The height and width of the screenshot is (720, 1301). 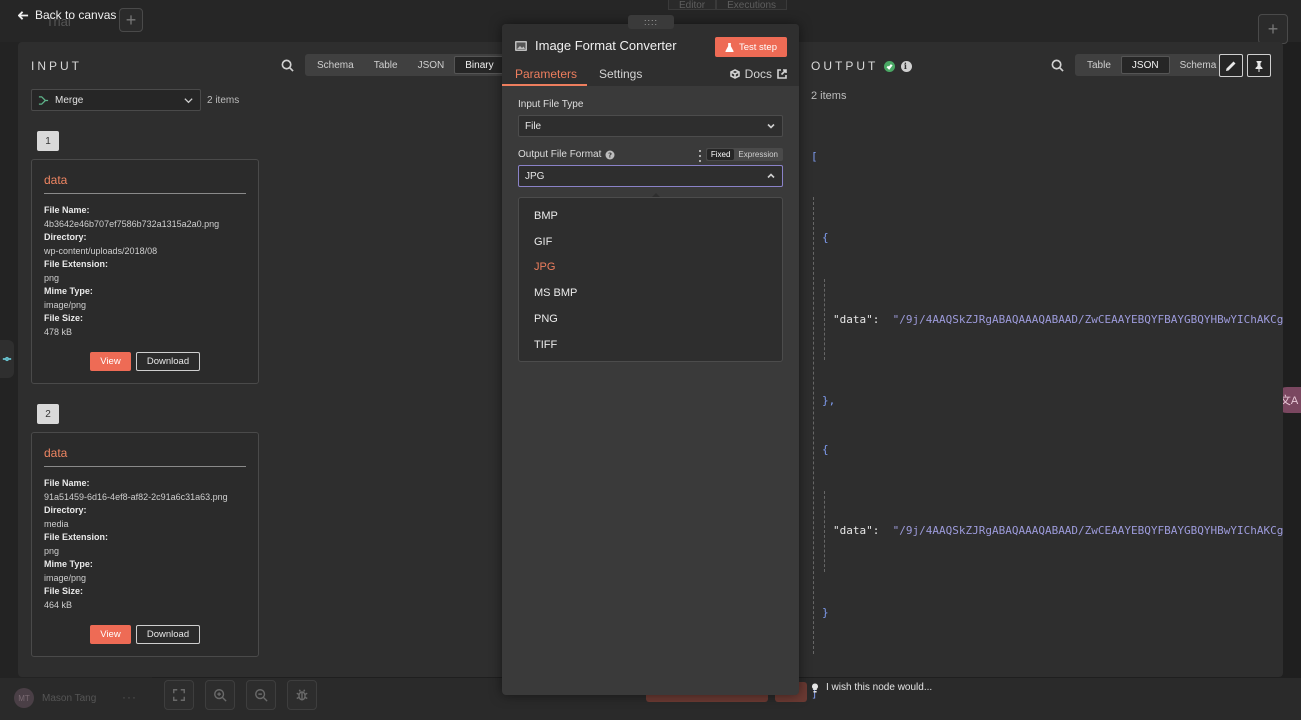 I want to click on pin-output-button, so click(x=1259, y=65).